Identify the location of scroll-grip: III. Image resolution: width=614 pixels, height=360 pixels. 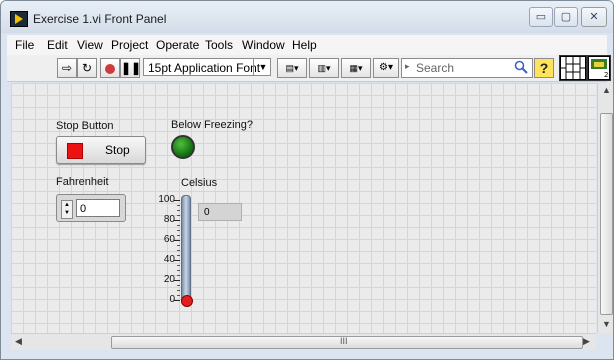
(344, 341).